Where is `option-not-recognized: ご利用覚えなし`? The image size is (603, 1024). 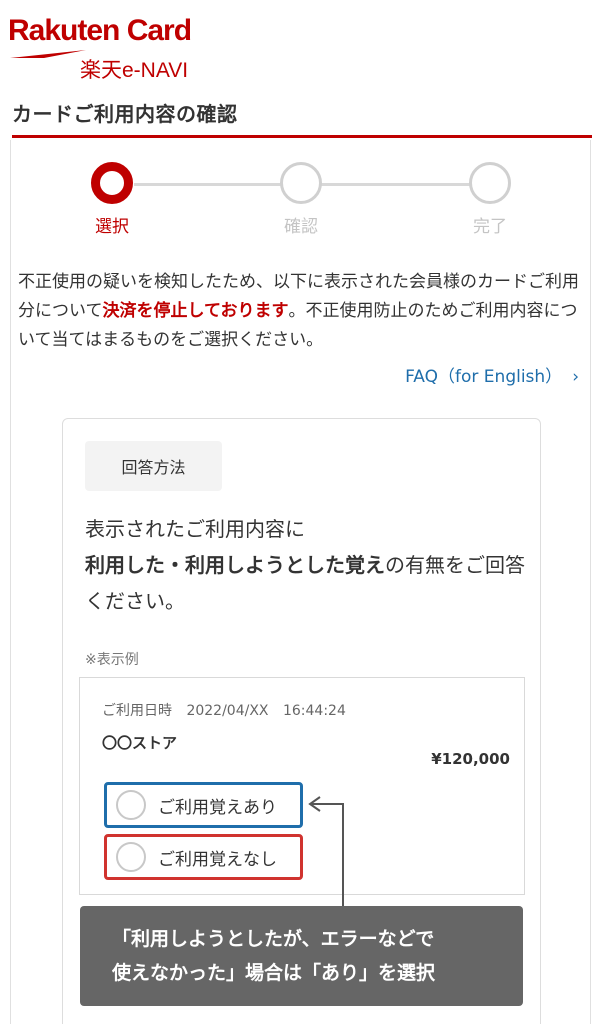
option-not-recognized: ご利用覚えなし is located at coordinates (203, 857).